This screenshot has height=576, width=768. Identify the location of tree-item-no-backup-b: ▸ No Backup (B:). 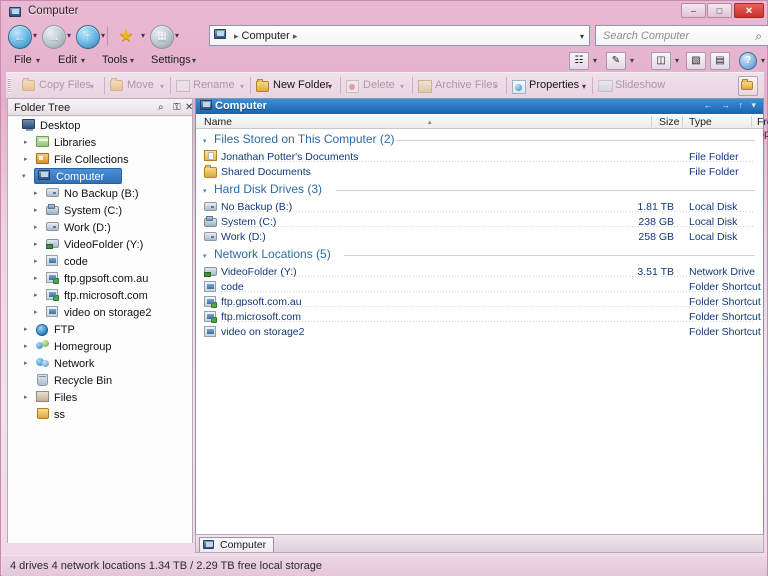
(100, 193).